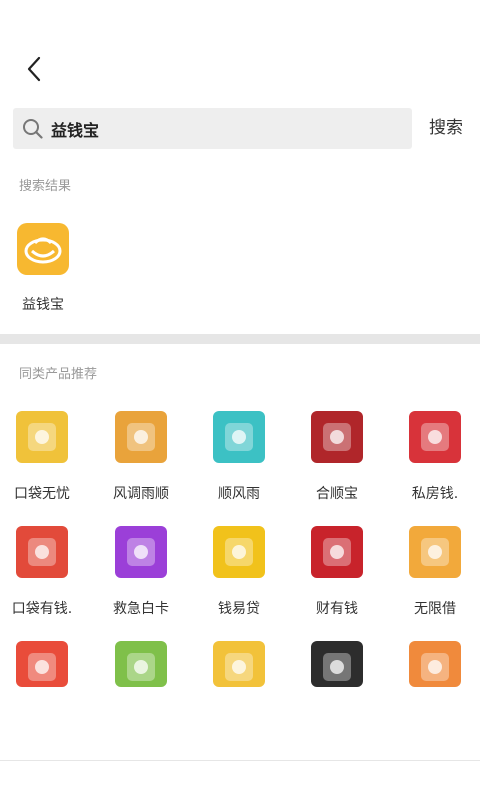  What do you see at coordinates (58, 374) in the screenshot?
I see `similar-section-label: 同类产品推荐` at bounding box center [58, 374].